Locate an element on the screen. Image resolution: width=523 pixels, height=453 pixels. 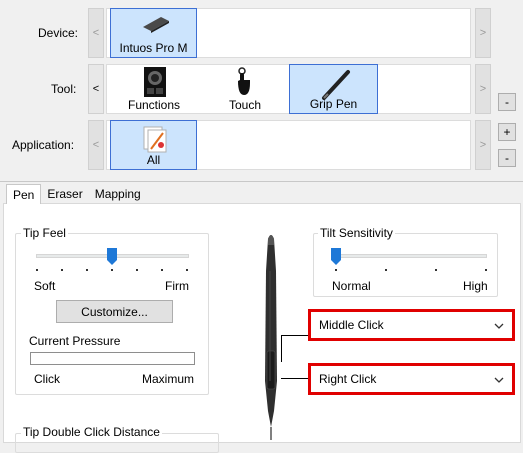
lower-side-button-dropdown: Right Click is located at coordinates (411, 379).